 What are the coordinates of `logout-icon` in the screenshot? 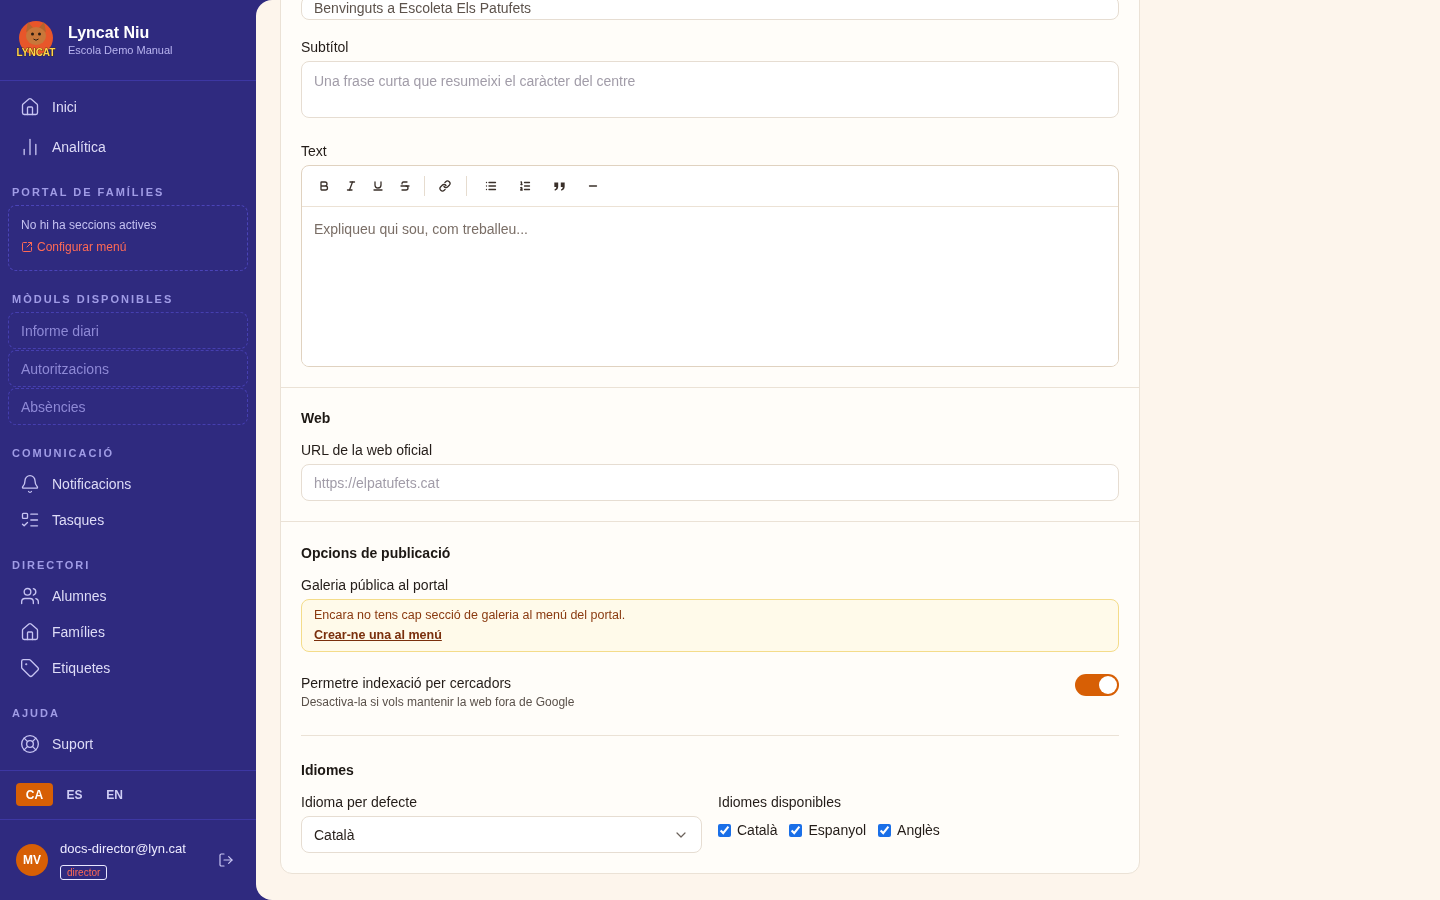 It's located at (226, 860).